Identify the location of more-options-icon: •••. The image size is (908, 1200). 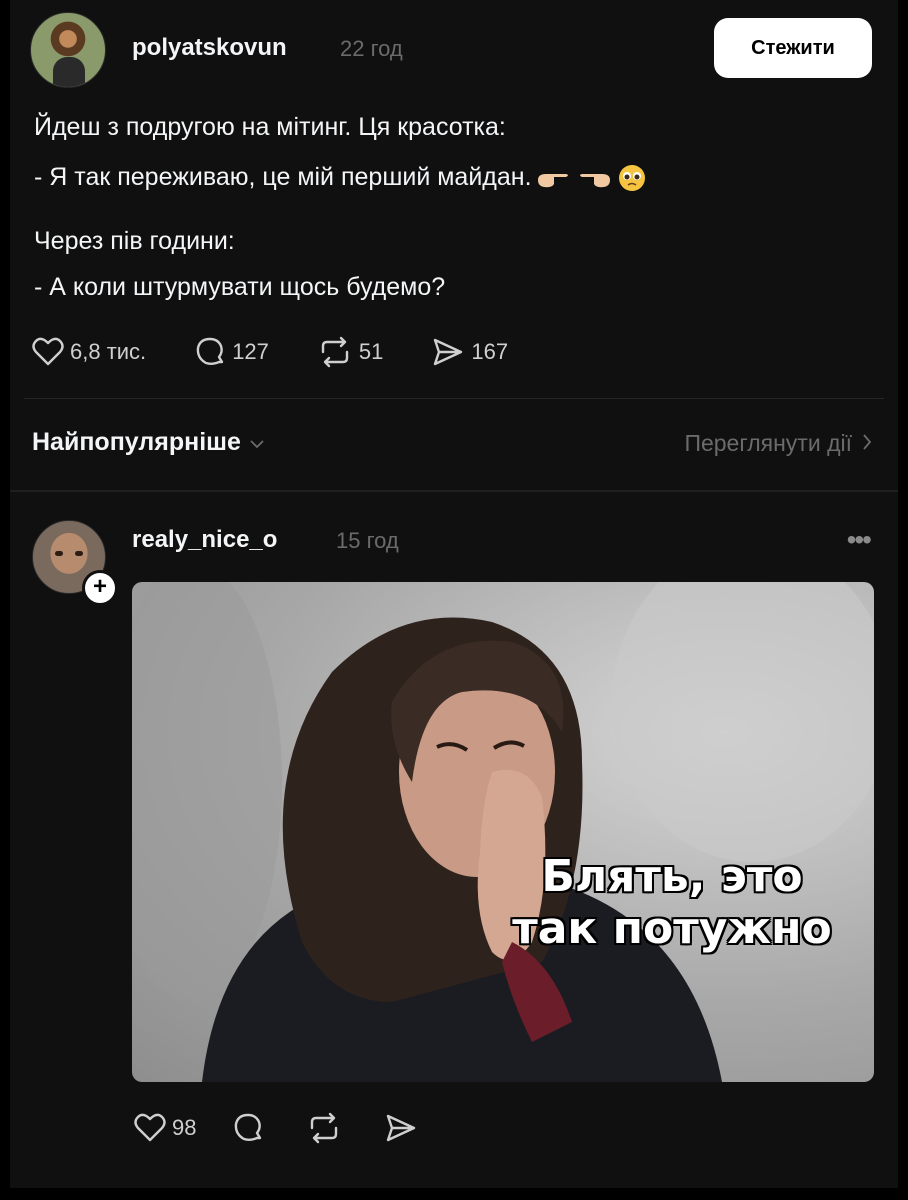
(859, 540).